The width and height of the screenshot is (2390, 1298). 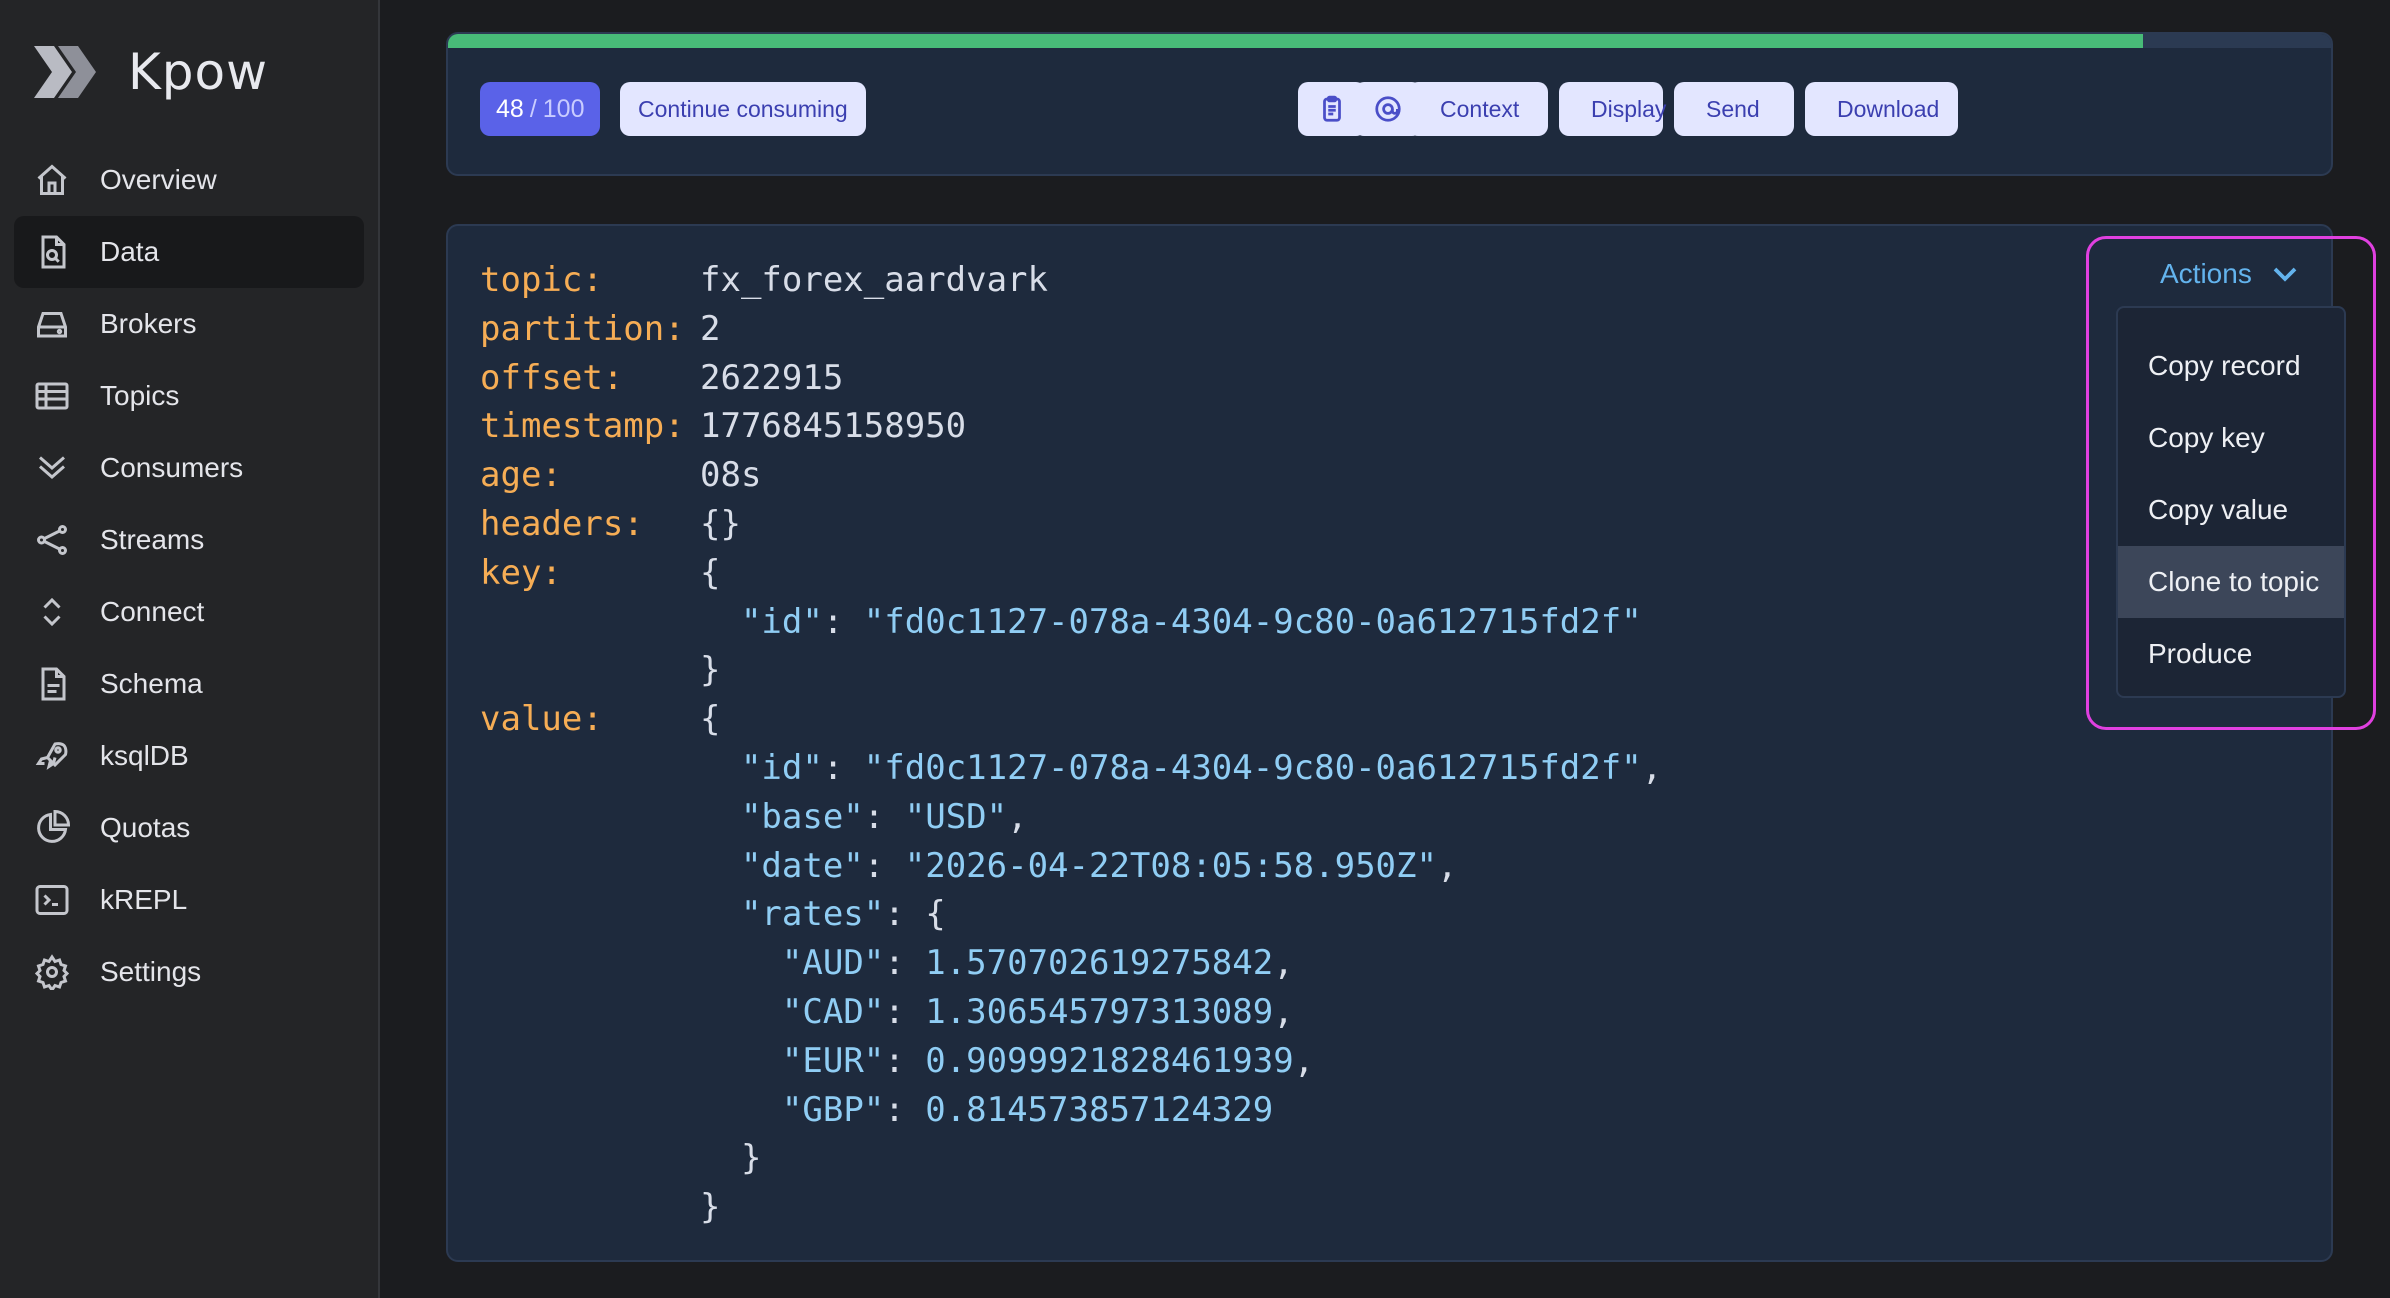 I want to click on sidebar-item-label: Schema, so click(x=151, y=683).